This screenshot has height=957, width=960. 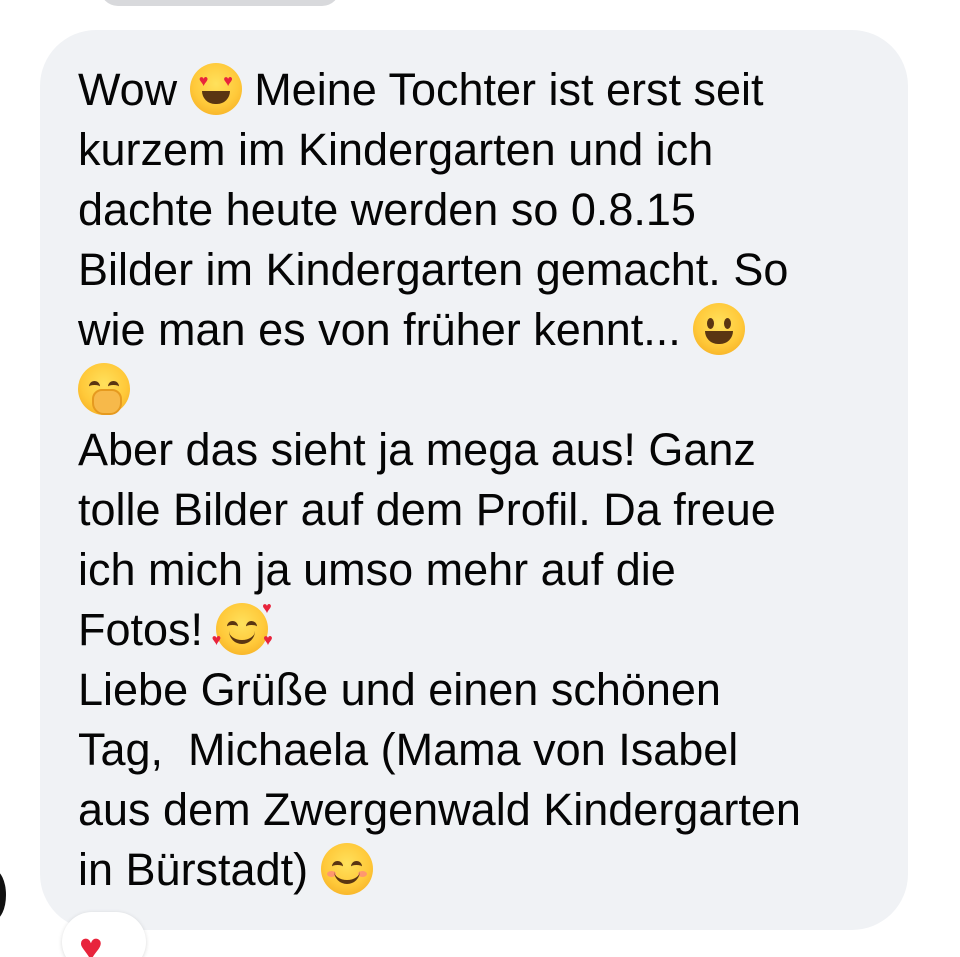 What do you see at coordinates (427, 509) in the screenshot?
I see `message-line: tolle Bilder auf dem Profil. Da freue` at bounding box center [427, 509].